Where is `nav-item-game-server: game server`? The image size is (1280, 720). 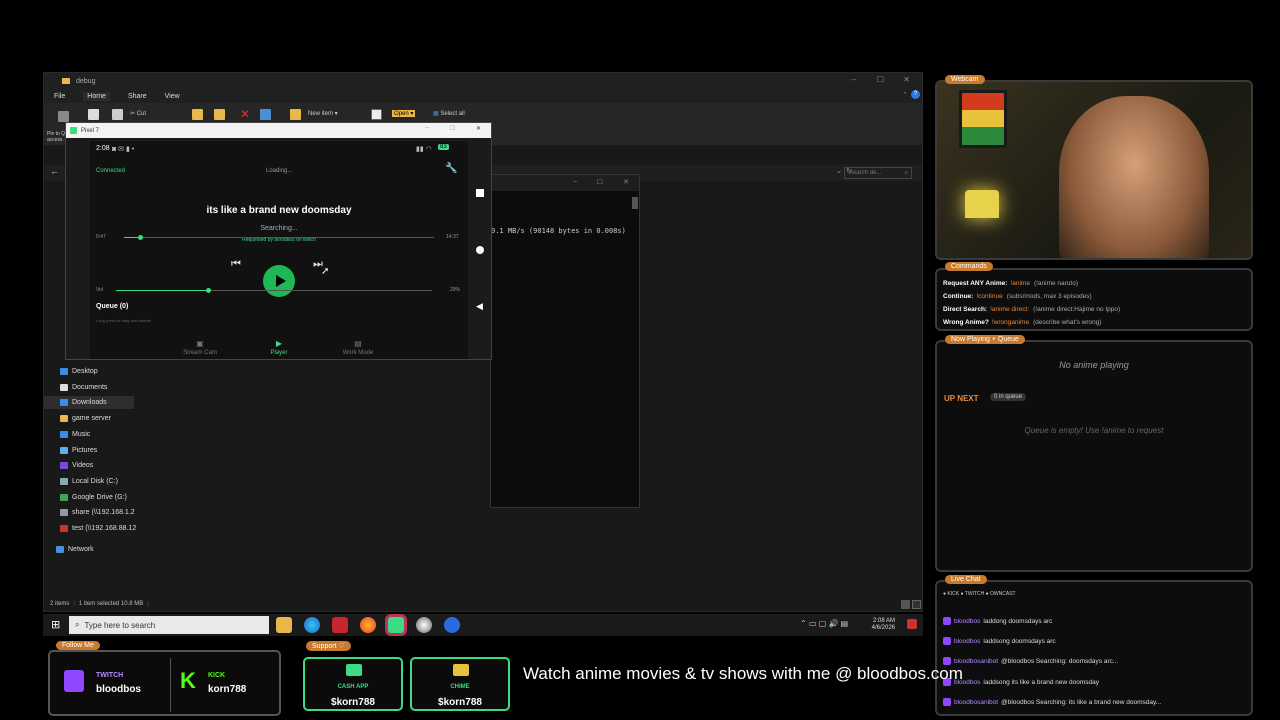 nav-item-game-server: game server is located at coordinates (85, 418).